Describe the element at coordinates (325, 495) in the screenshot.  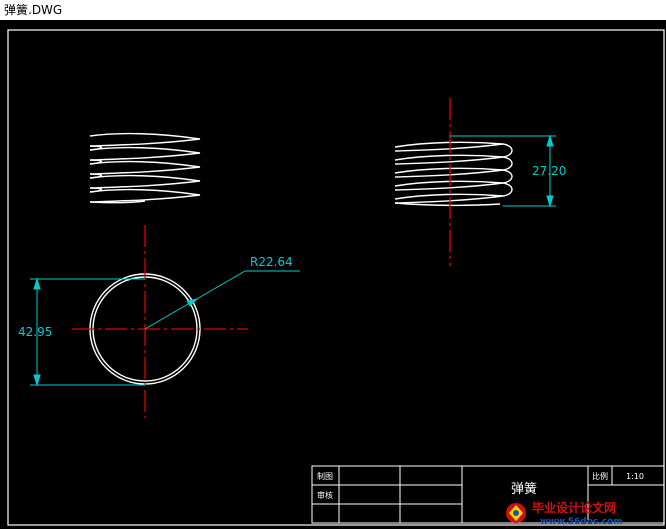
I see `title-block-review-label: 审核` at that location.